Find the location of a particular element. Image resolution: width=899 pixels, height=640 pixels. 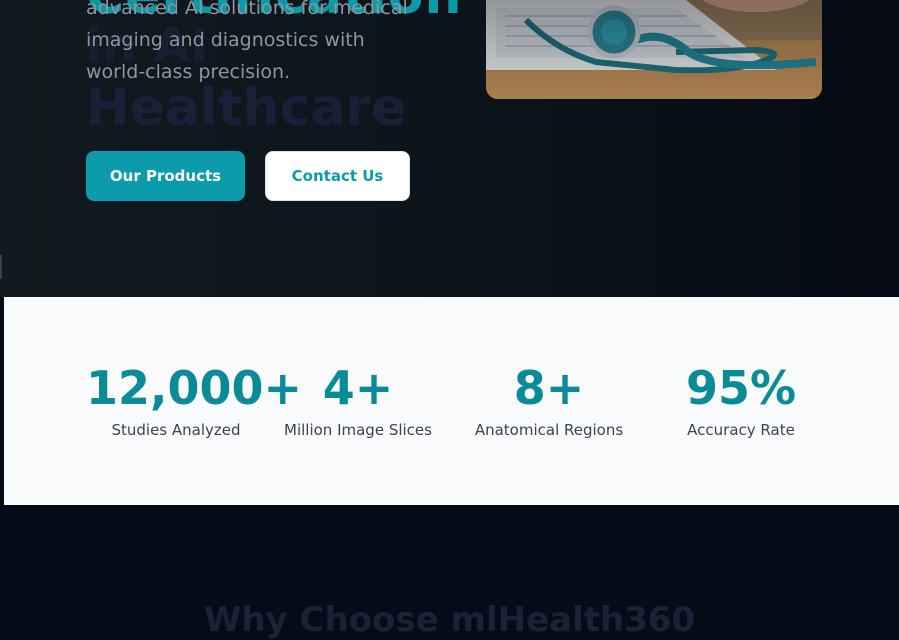

stat-value: 95% is located at coordinates (741, 388).